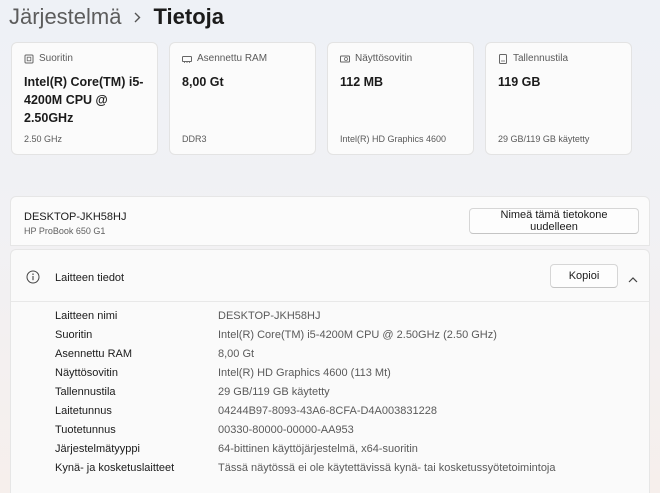 The height and width of the screenshot is (493, 660). I want to click on spec-value: 04244B97-8093-43A6-8CFA-D4A003831228, so click(327, 411).